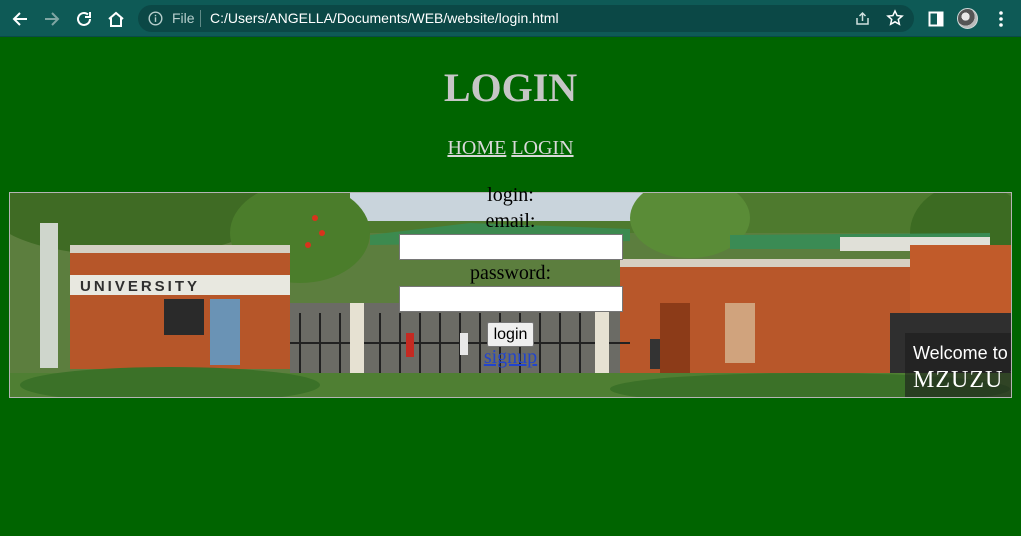 This screenshot has height=536, width=1021. I want to click on login-heading-label: login:, so click(510, 195).